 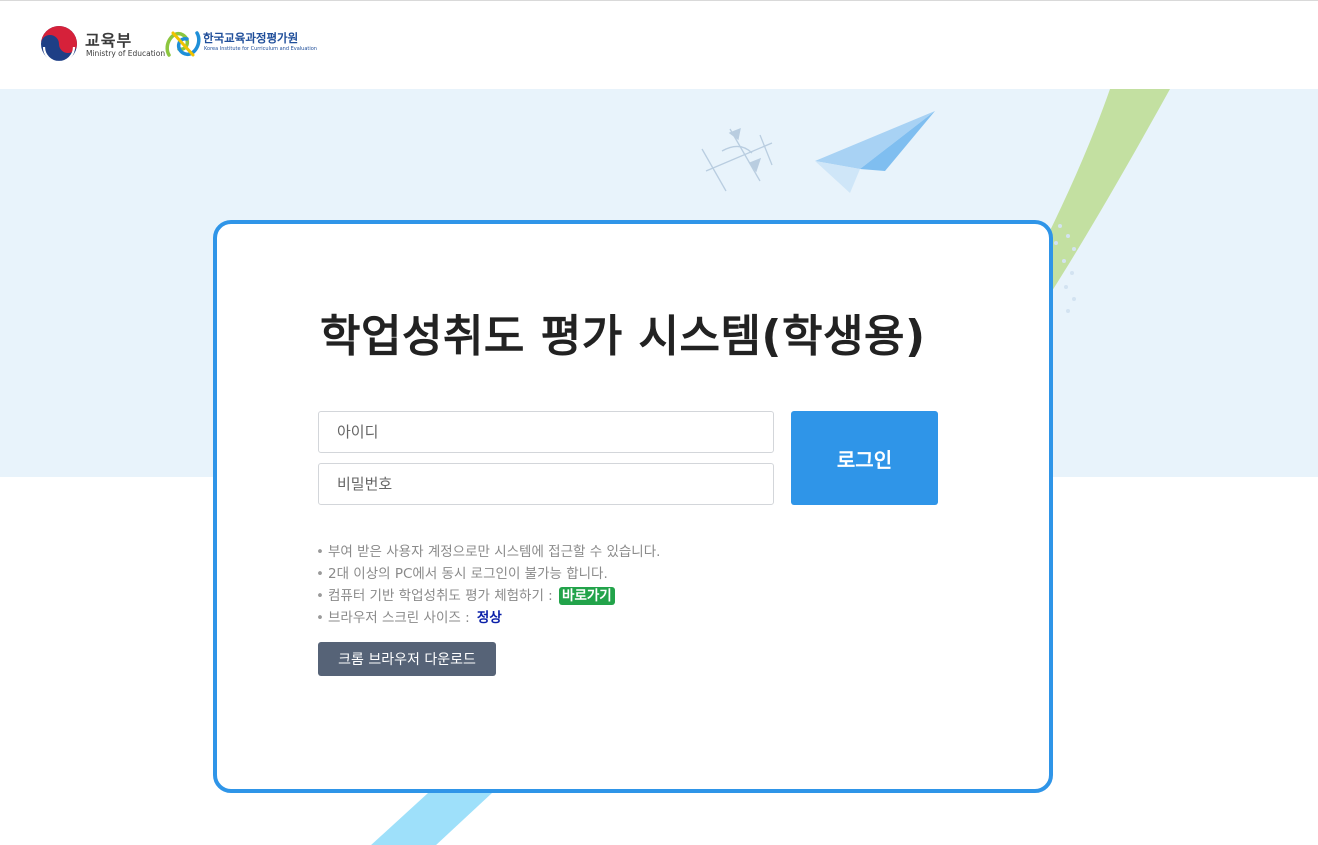 I want to click on login-button: 로그인, so click(x=864, y=458).